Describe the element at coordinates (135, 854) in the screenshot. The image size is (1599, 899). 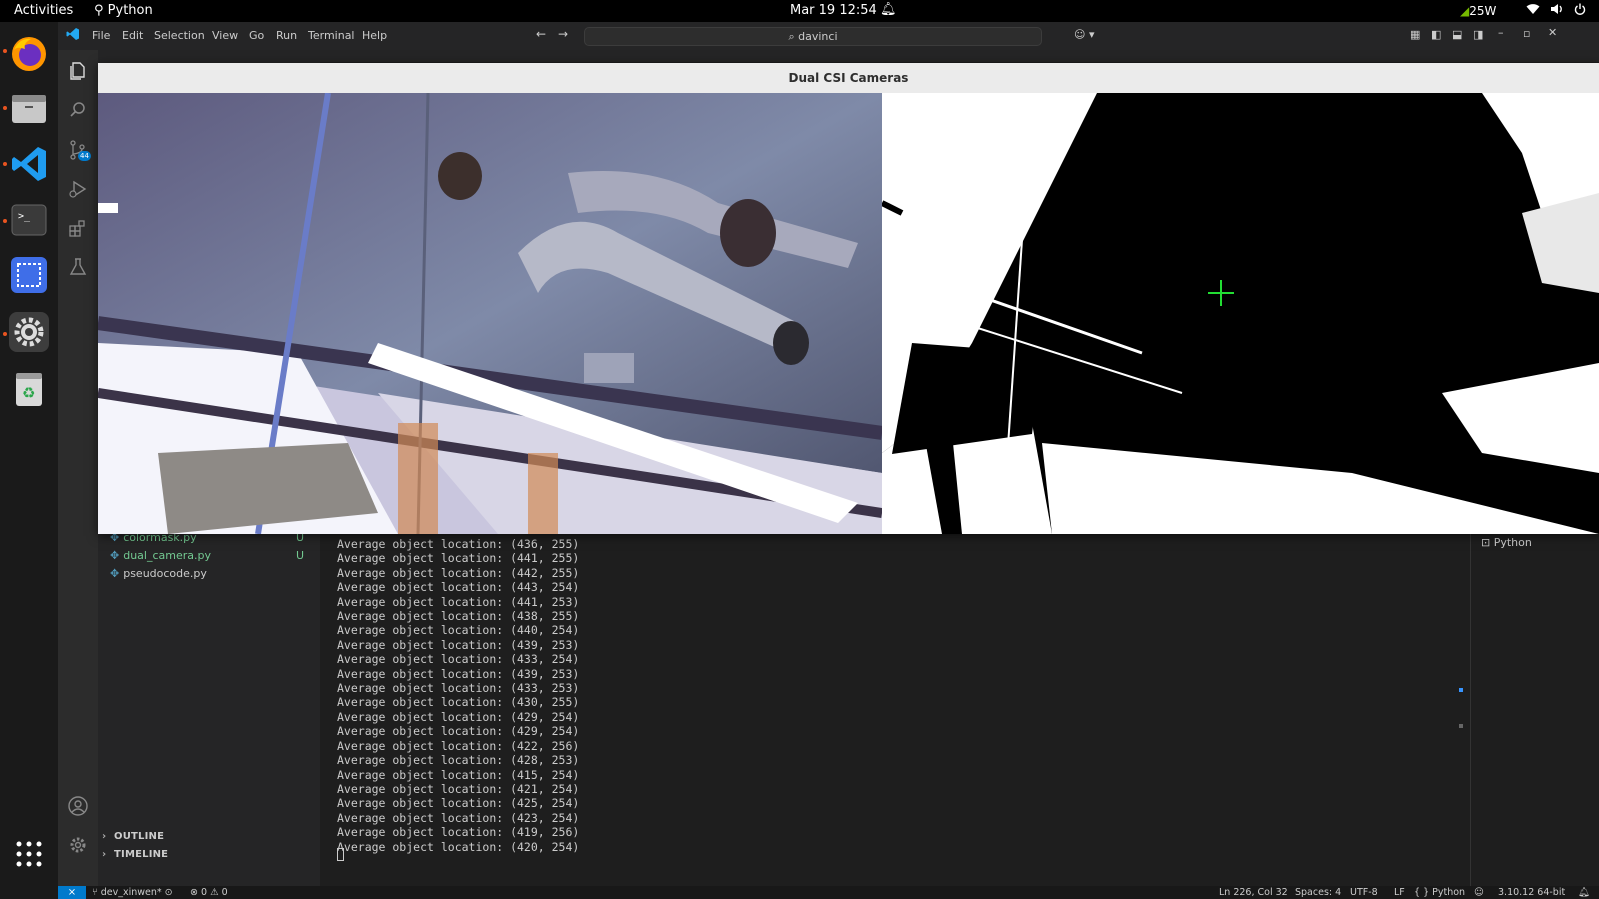
I see `timeline-section-header: › TIMELINE` at that location.